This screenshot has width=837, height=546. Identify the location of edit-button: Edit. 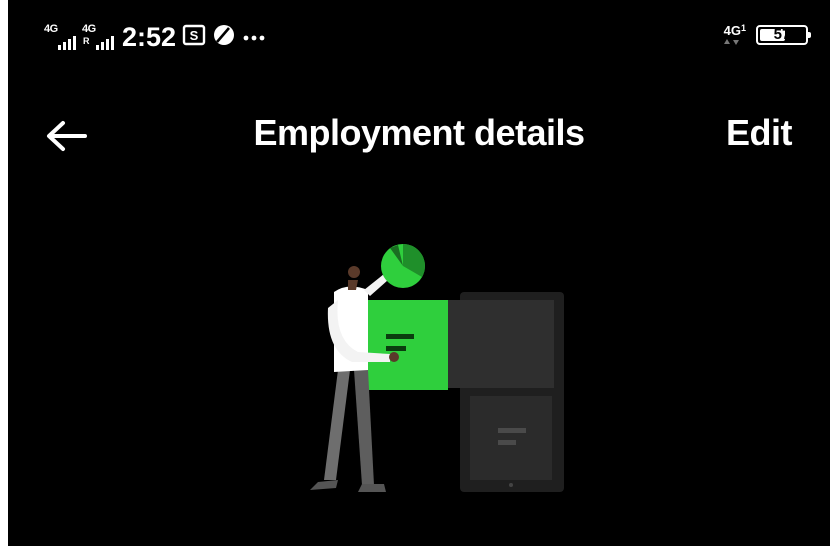
(759, 133).